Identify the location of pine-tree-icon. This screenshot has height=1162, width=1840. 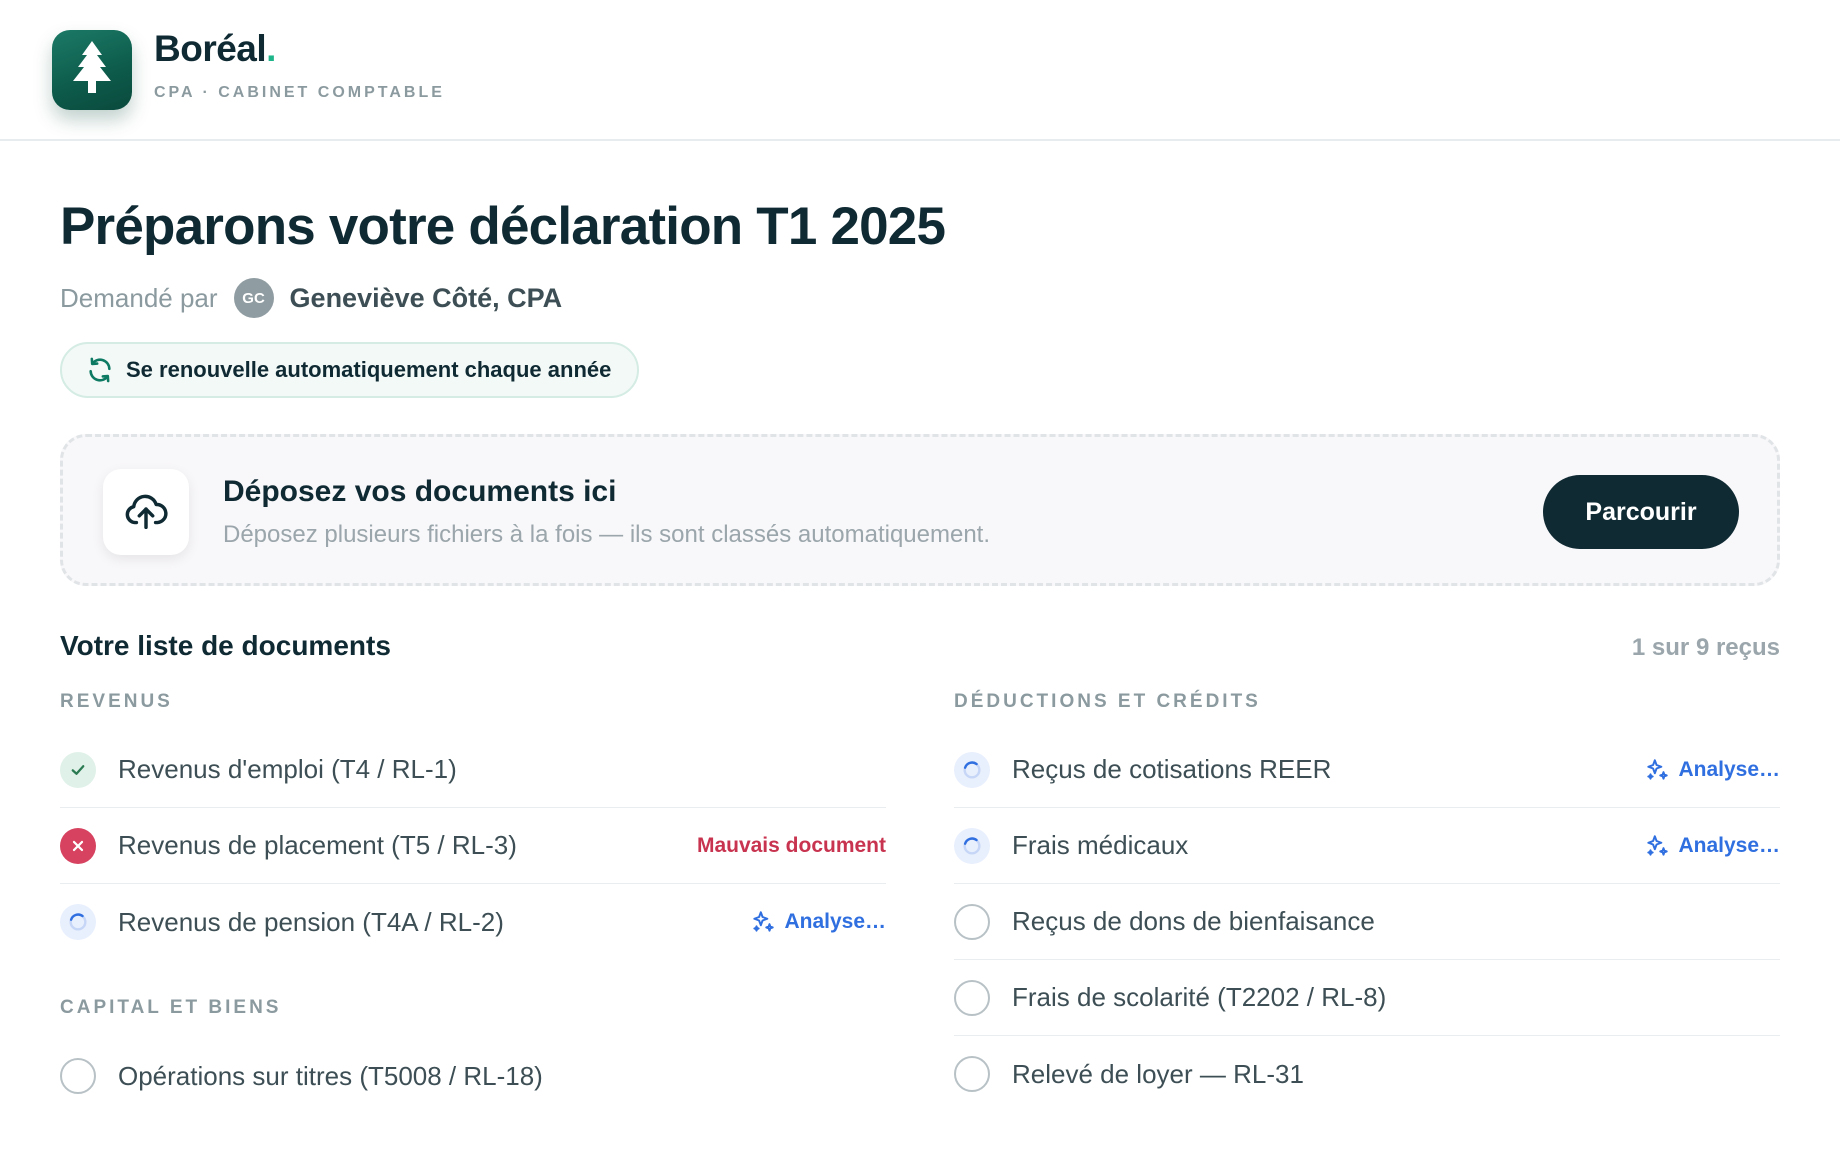
(92, 67).